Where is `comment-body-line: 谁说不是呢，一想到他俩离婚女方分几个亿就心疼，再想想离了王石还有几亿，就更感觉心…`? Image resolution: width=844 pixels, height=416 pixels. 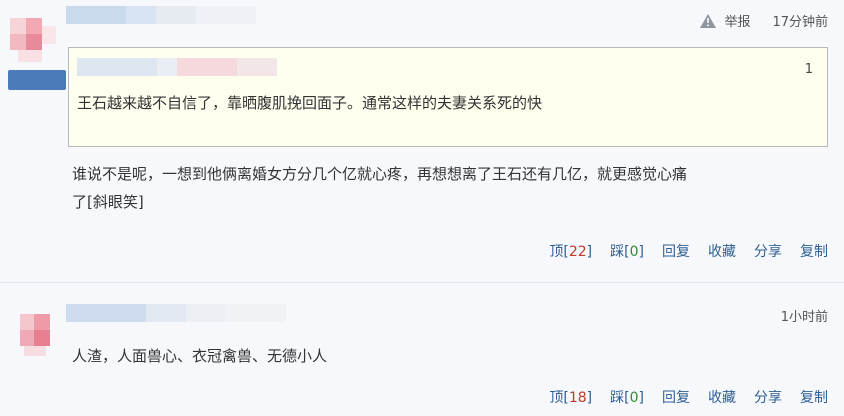
comment-body-line: 谁说不是呢，一想到他俩离婚女方分几个亿就心疼，再想想离了王石还有几亿，就更感觉心… is located at coordinates (380, 174).